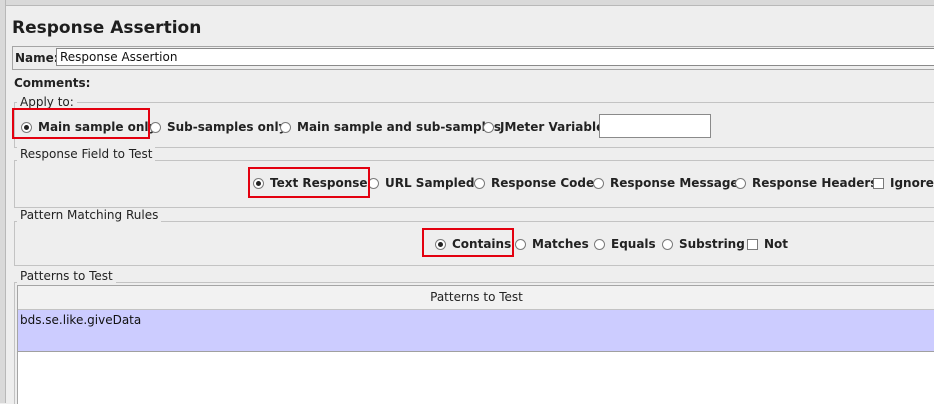 The image size is (934, 404). Describe the element at coordinates (712, 244) in the screenshot. I see `rule-substring-label: Substring` at that location.